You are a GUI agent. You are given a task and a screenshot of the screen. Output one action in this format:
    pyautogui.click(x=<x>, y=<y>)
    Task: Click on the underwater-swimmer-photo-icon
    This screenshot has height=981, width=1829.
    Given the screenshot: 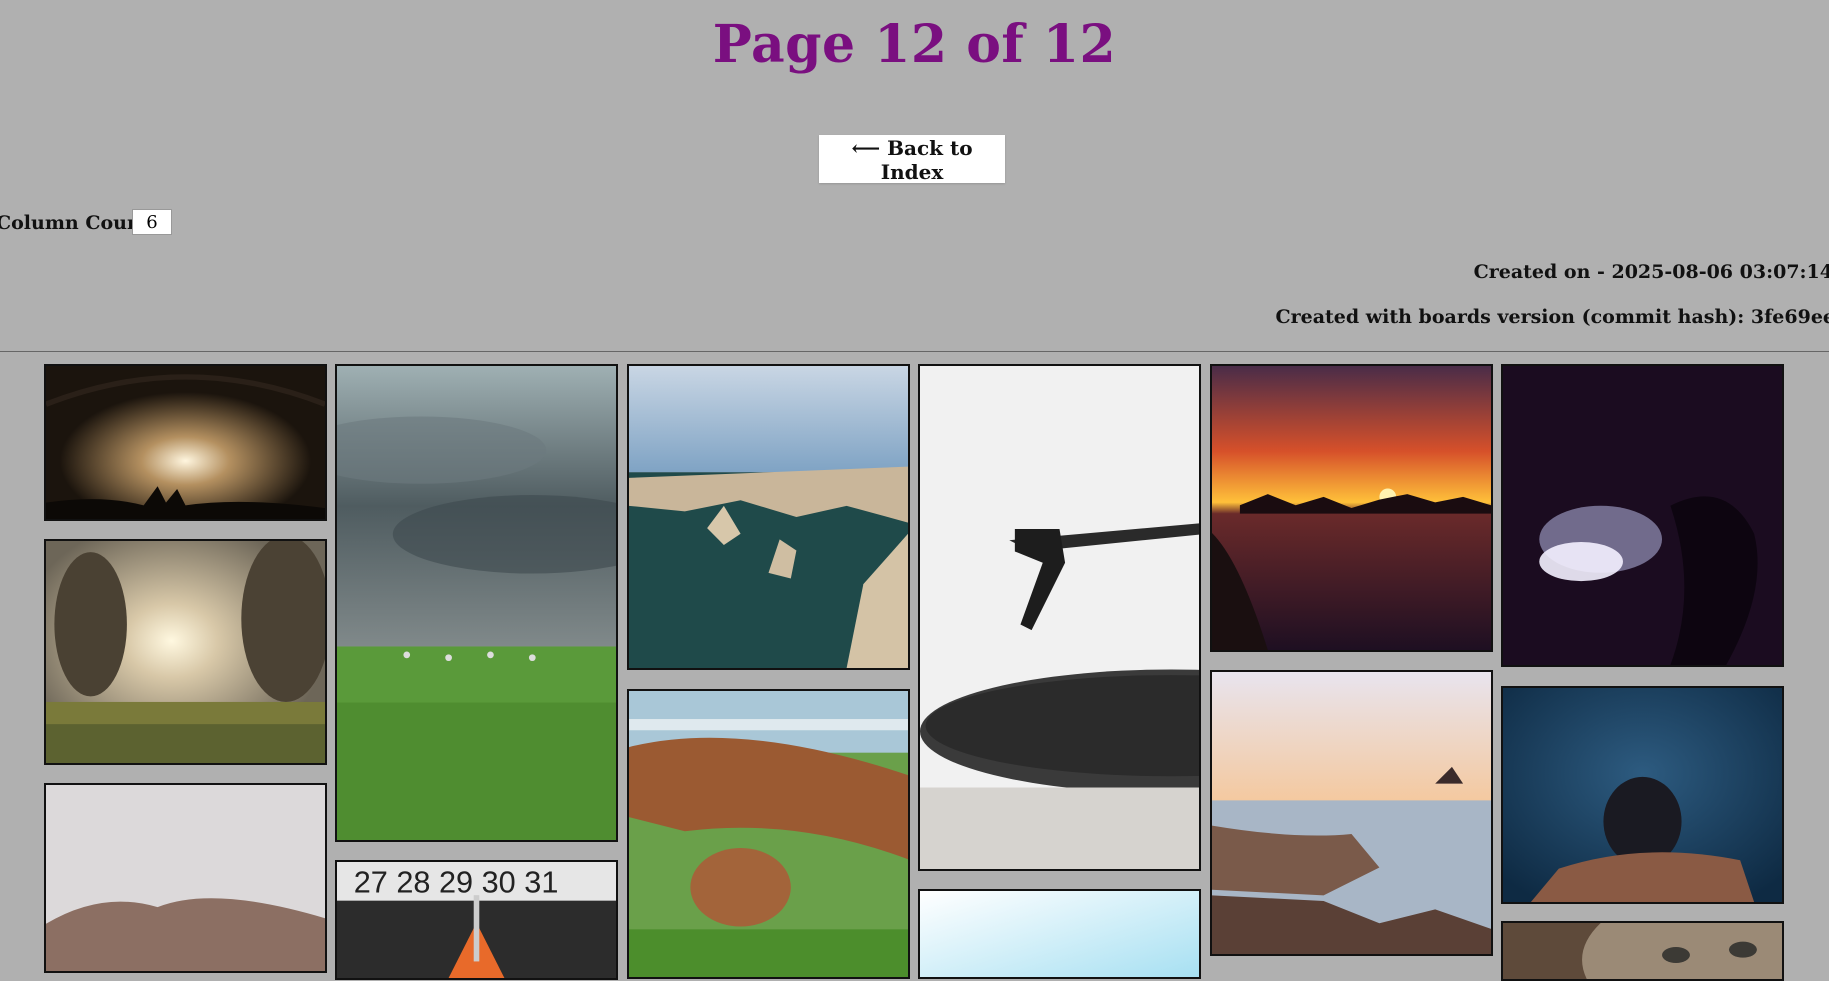 What is the action you would take?
    pyautogui.click(x=1642, y=795)
    